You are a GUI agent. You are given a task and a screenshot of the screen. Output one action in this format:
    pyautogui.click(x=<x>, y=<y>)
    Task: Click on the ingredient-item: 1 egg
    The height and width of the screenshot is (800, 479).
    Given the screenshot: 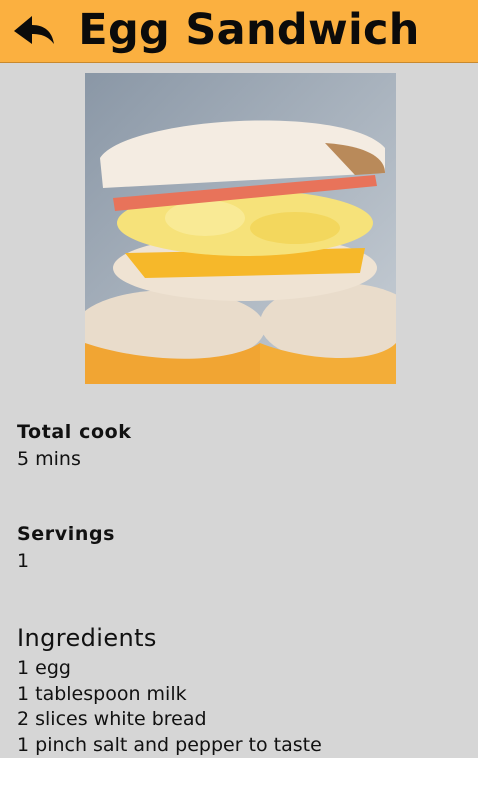 What is the action you would take?
    pyautogui.click(x=44, y=668)
    